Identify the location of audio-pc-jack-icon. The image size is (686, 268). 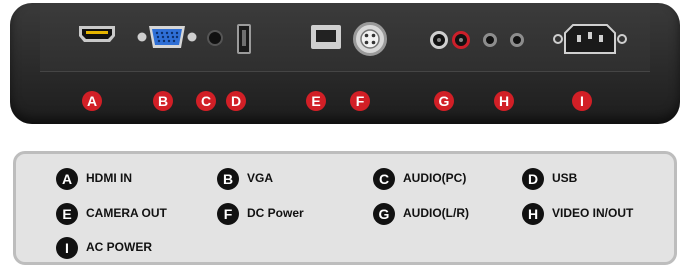
(215, 38).